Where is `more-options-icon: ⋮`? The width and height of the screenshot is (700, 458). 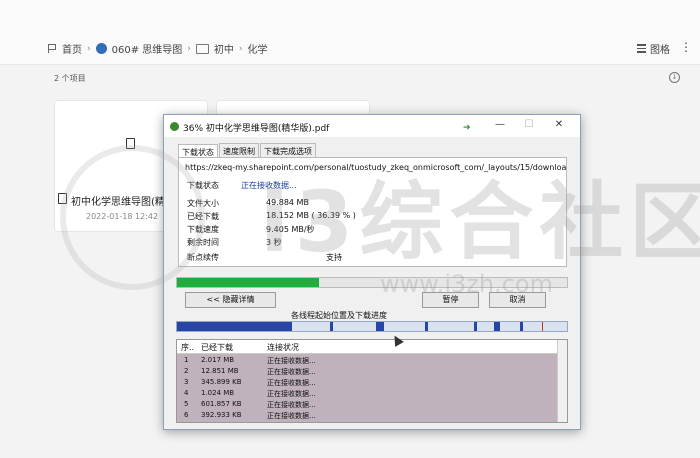 more-options-icon: ⋮ is located at coordinates (686, 47).